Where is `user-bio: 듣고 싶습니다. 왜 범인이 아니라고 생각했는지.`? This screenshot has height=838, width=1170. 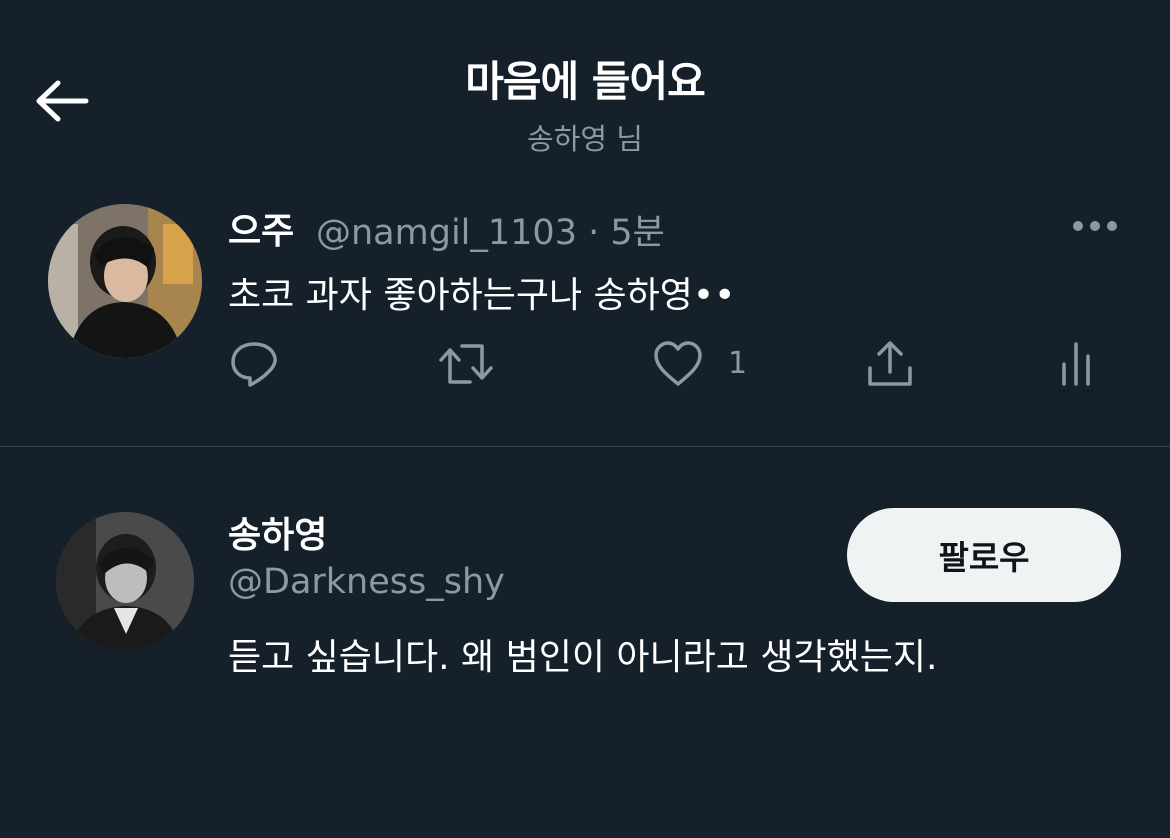 user-bio: 듣고 싶습니다. 왜 범인이 아니라고 생각했는지. is located at coordinates (583, 657).